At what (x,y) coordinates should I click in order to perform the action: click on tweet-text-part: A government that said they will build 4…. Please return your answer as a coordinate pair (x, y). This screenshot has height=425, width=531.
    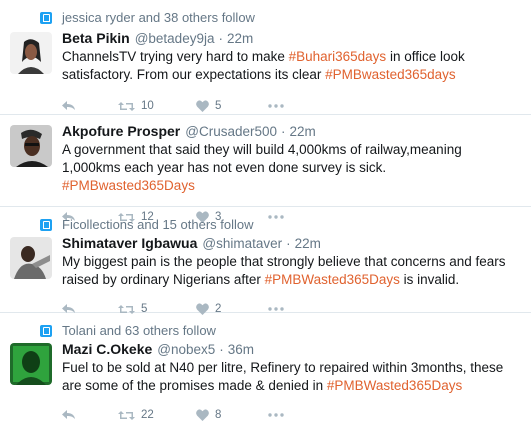
    Looking at the image, I should click on (262, 158).